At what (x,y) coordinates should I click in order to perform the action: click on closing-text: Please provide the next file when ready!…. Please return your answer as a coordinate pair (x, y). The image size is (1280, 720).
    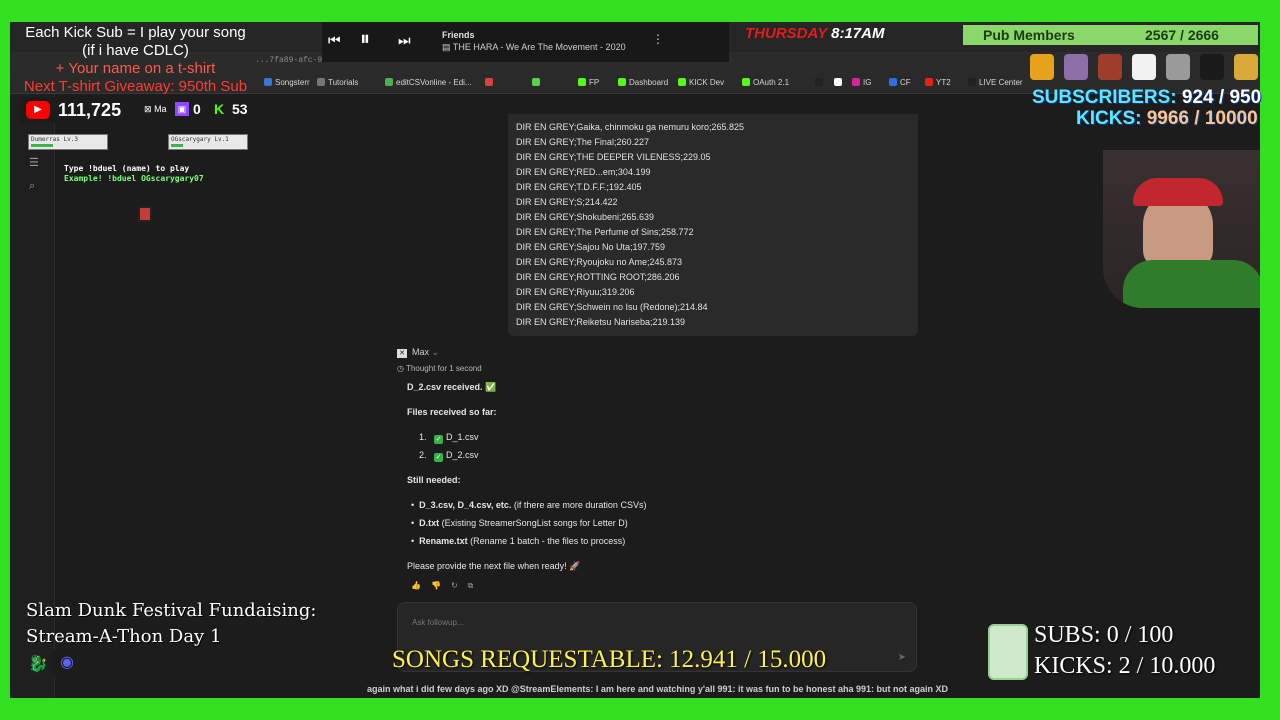
    Looking at the image, I should click on (494, 566).